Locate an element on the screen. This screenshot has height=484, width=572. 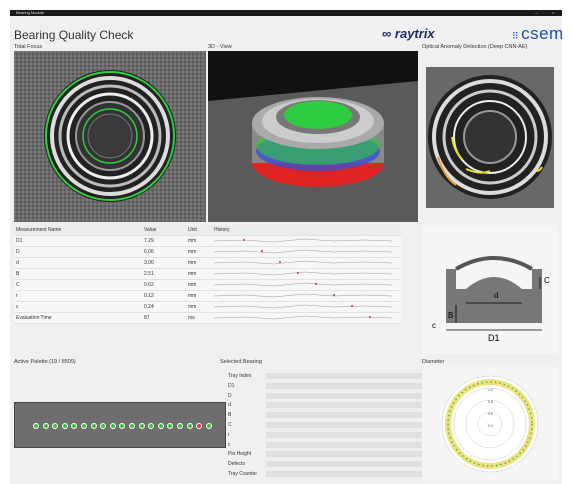
diameter-label: Diameter is located at coordinates (433, 362).